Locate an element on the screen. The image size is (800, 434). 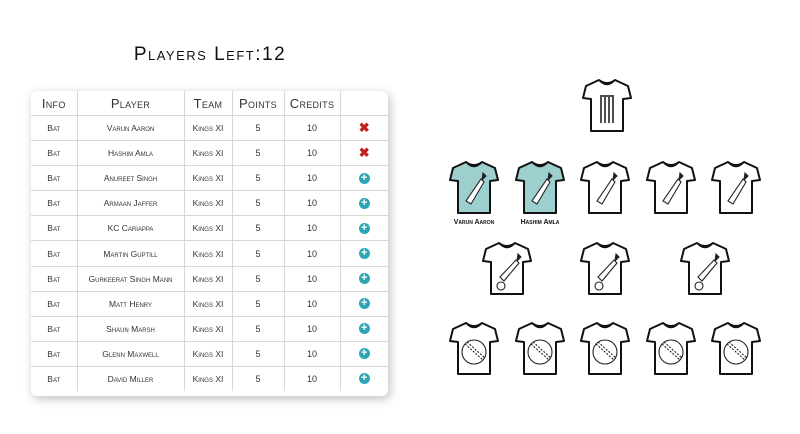
cell-player: Matt Henry is located at coordinates (130, 303).